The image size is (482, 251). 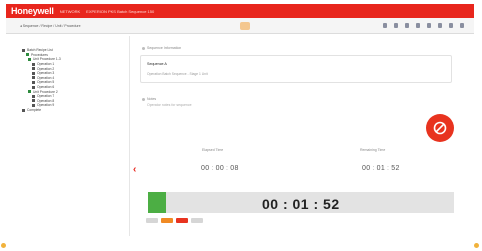 I want to click on title-segment-1: NETWORK, so click(x=70, y=11).